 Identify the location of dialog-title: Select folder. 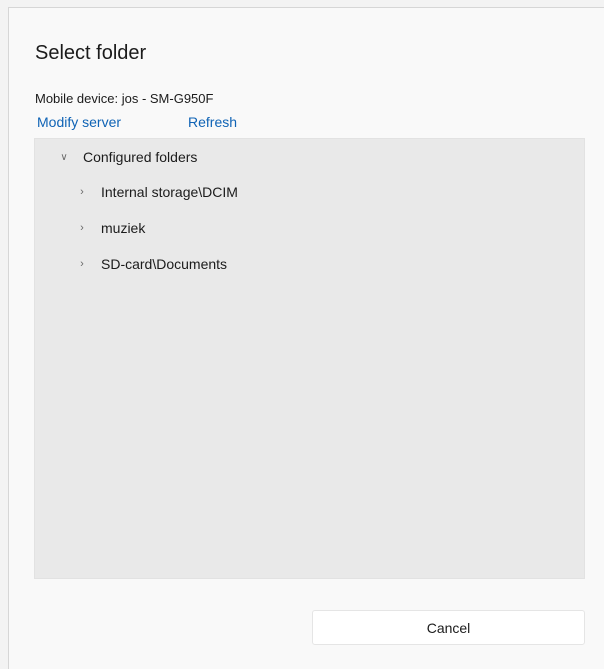
(91, 53).